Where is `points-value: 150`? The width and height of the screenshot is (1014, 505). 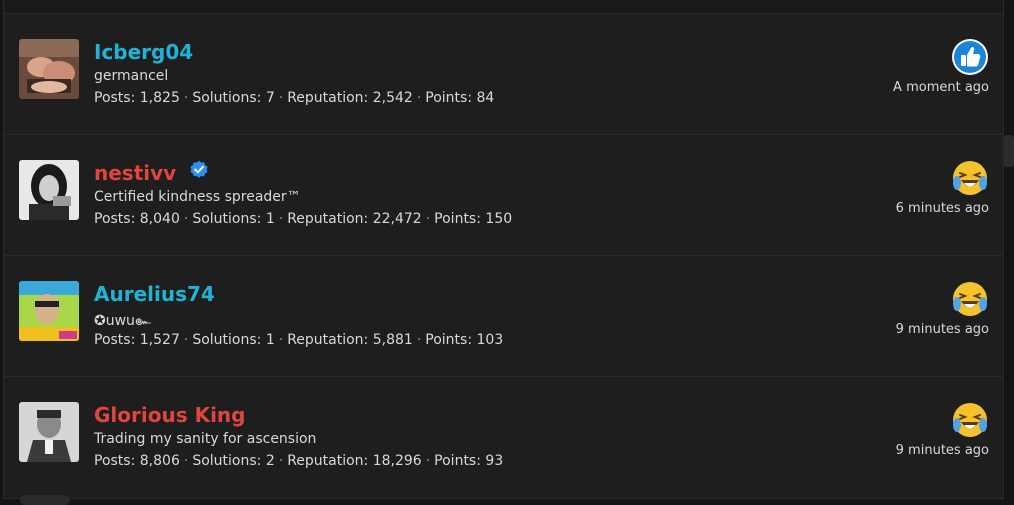
points-value: 150 is located at coordinates (499, 219).